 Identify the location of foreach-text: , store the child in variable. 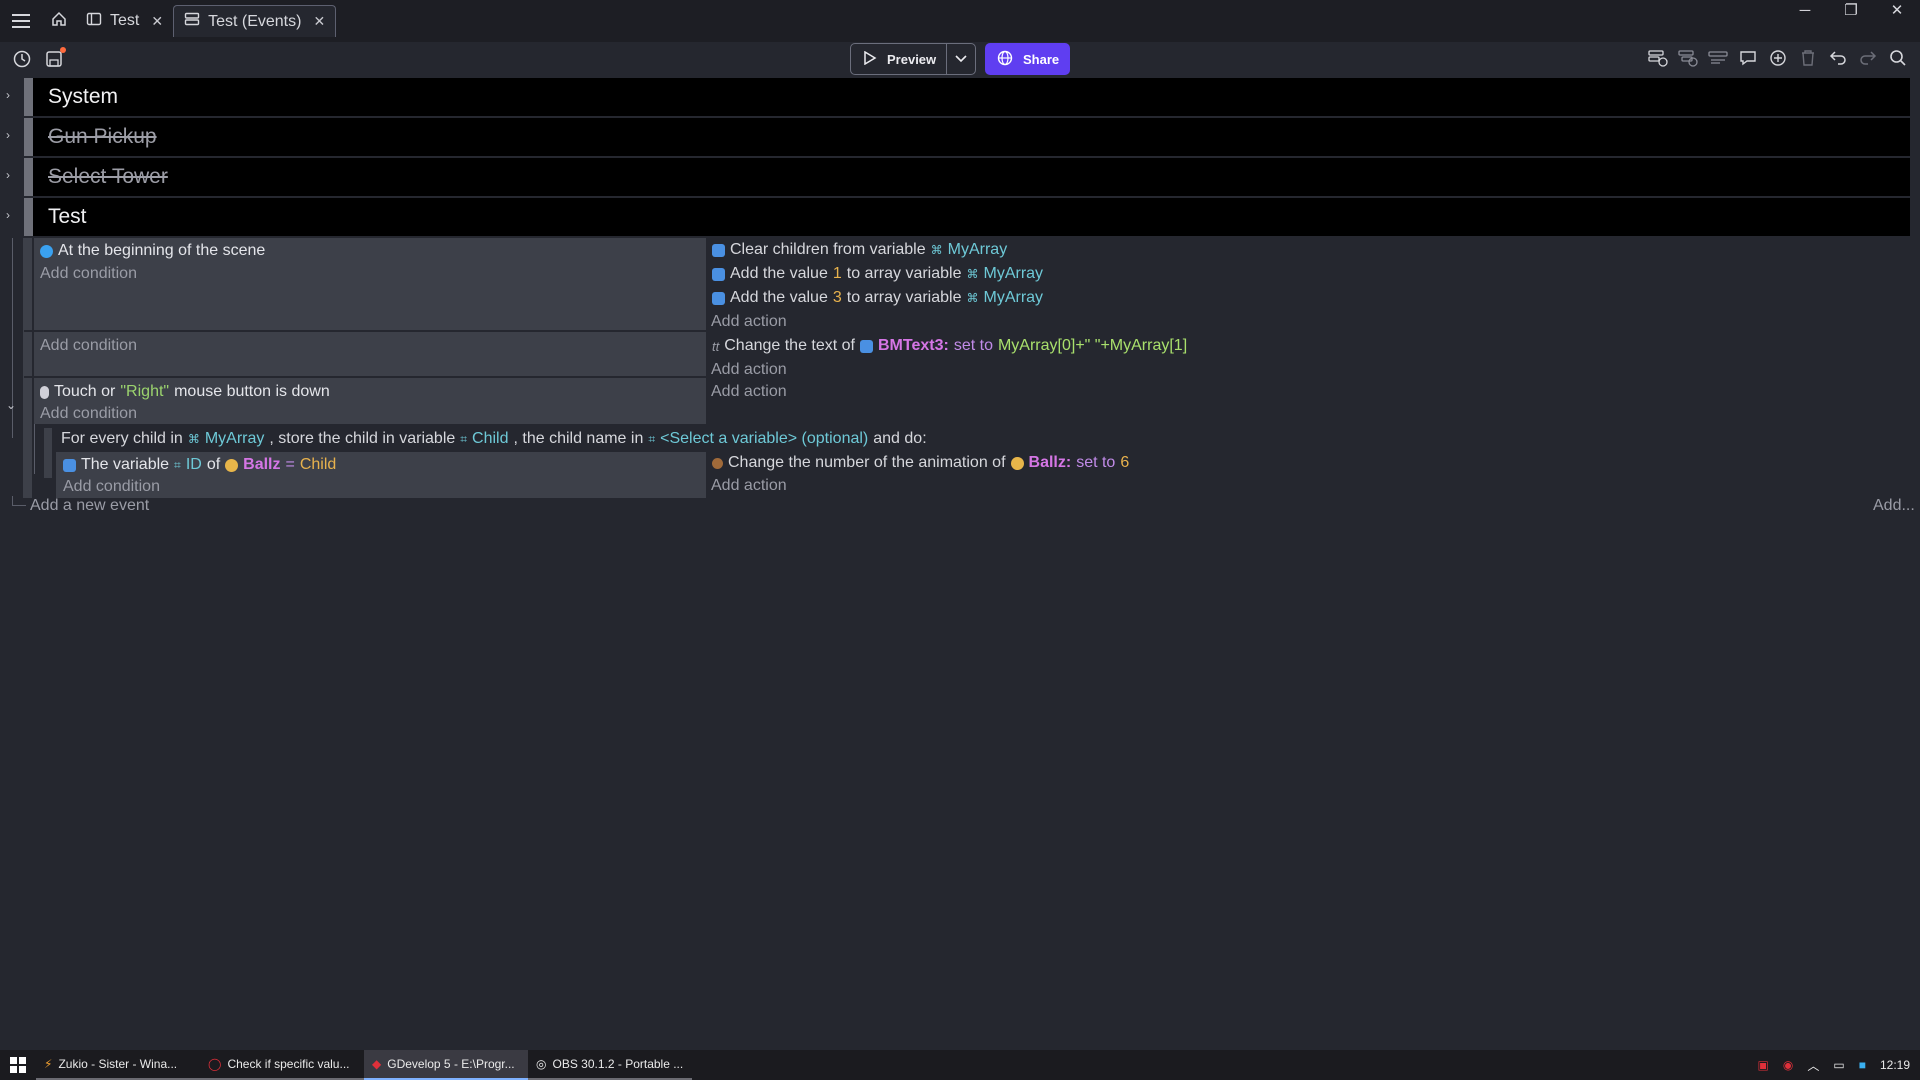
(362, 438).